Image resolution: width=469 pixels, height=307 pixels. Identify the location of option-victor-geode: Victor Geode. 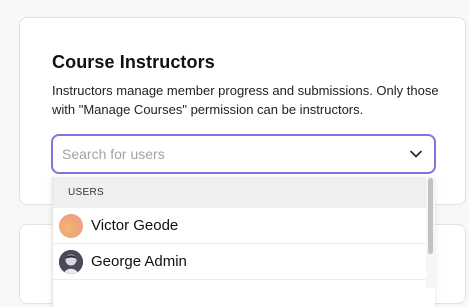
(244, 226).